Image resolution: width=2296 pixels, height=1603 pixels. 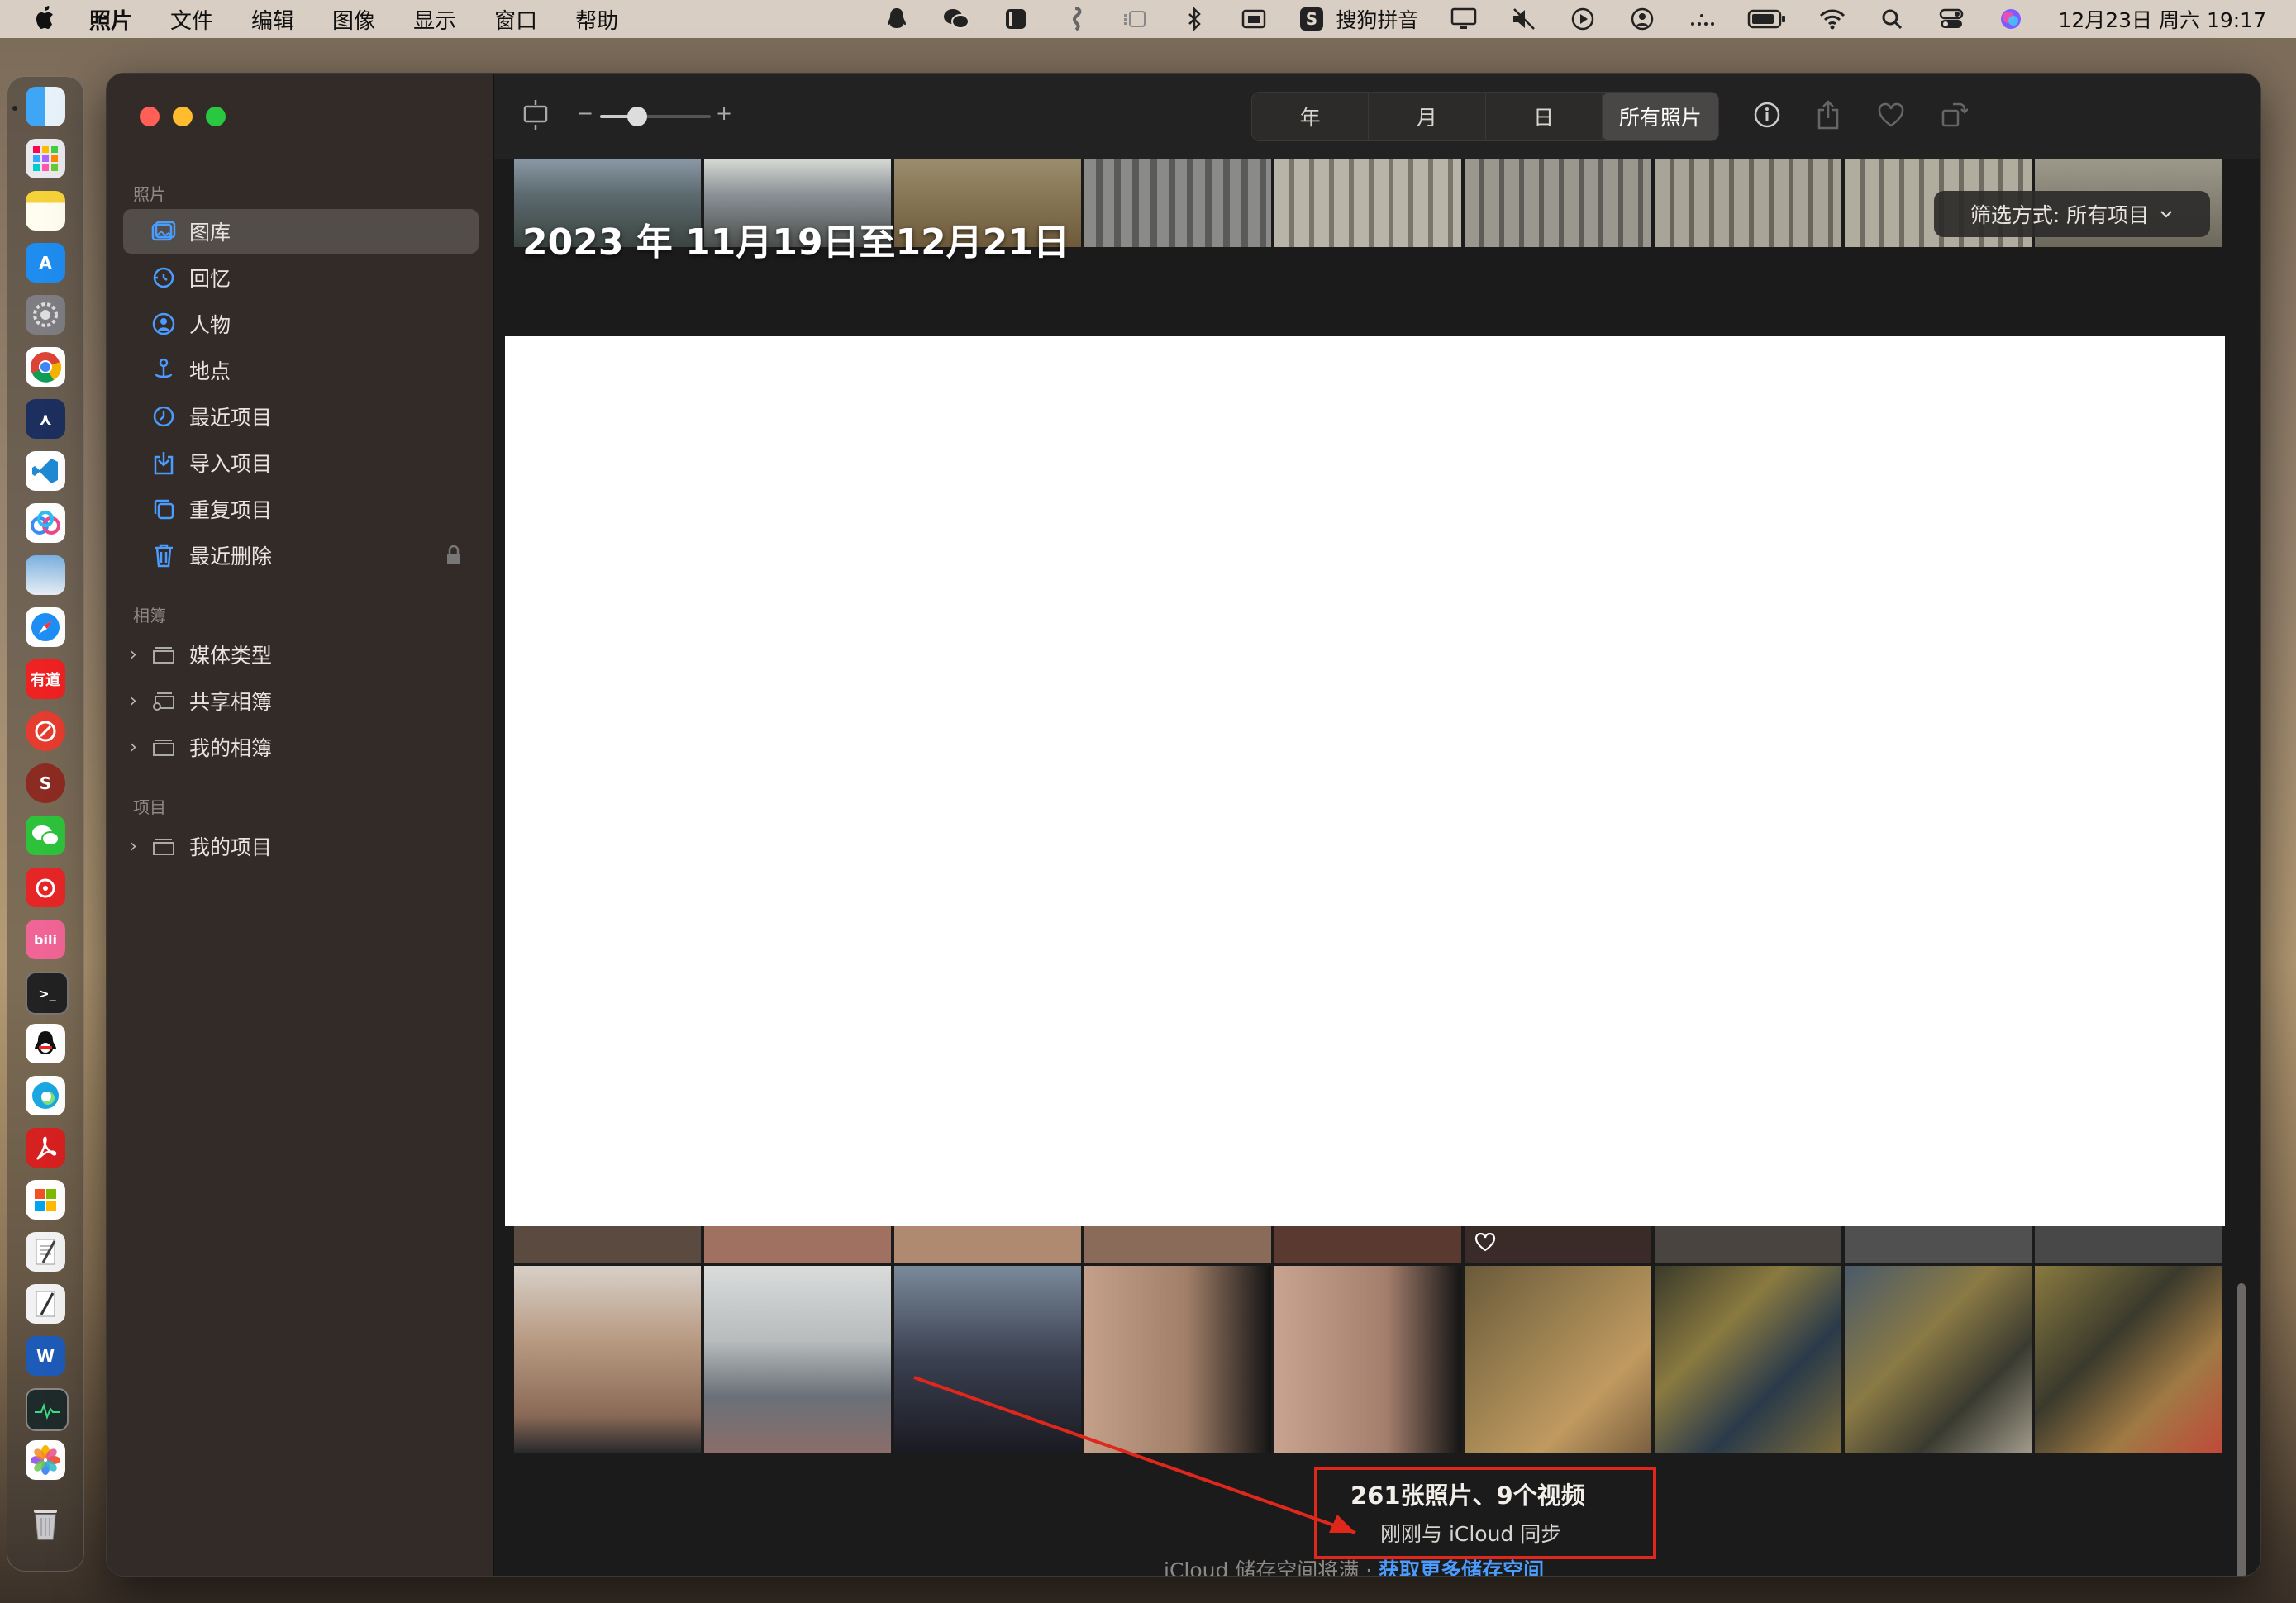 What do you see at coordinates (45, 731) in the screenshot?
I see `dock-mirror-icon` at bounding box center [45, 731].